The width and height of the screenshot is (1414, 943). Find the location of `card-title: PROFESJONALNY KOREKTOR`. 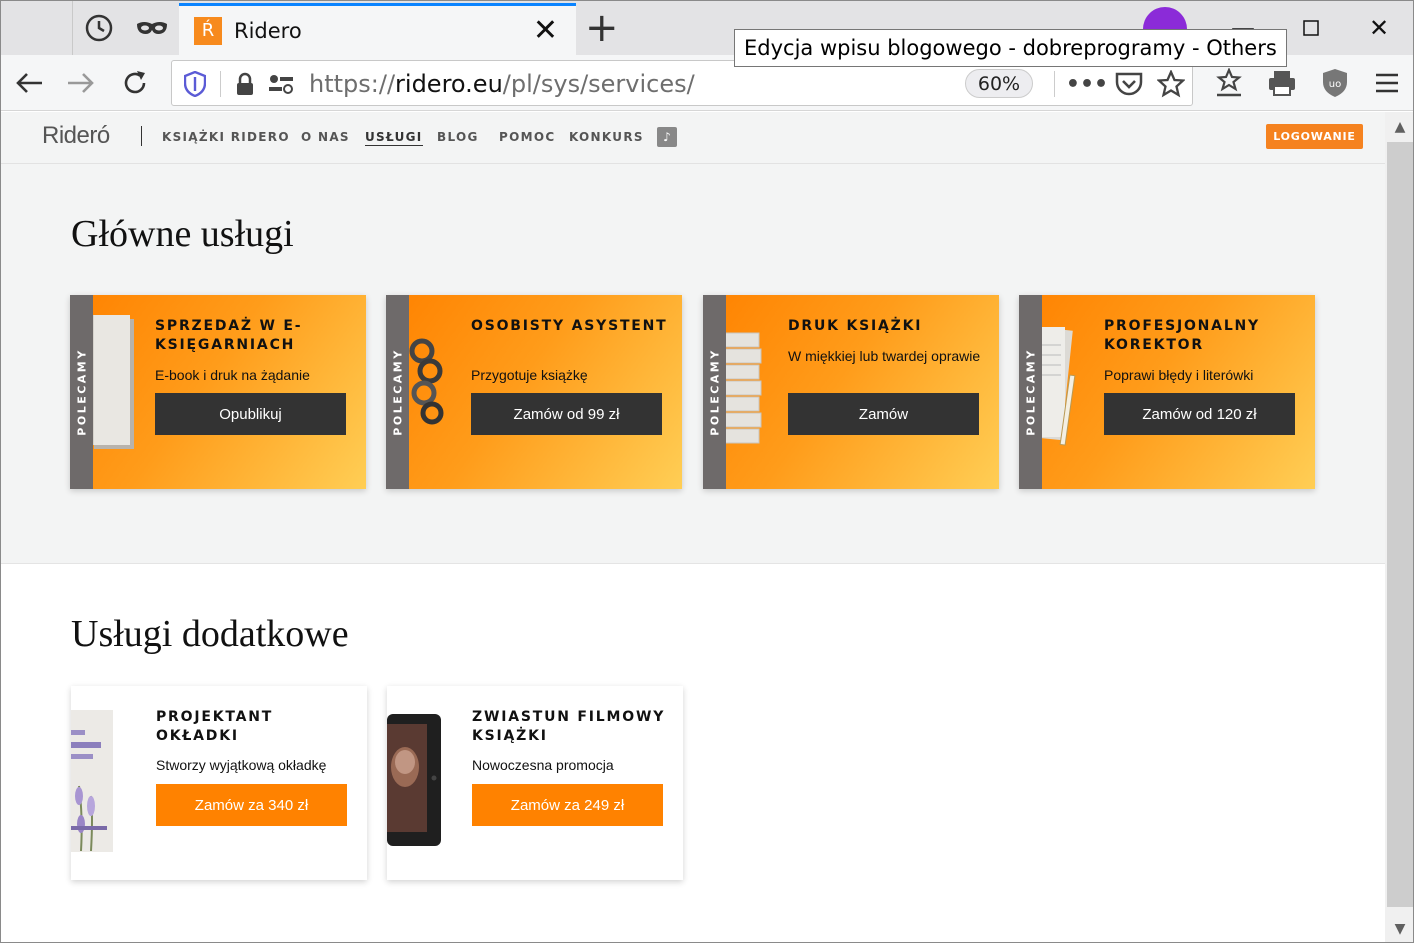

card-title: PROFESJONALNY KOREKTOR is located at coordinates (1182, 335).